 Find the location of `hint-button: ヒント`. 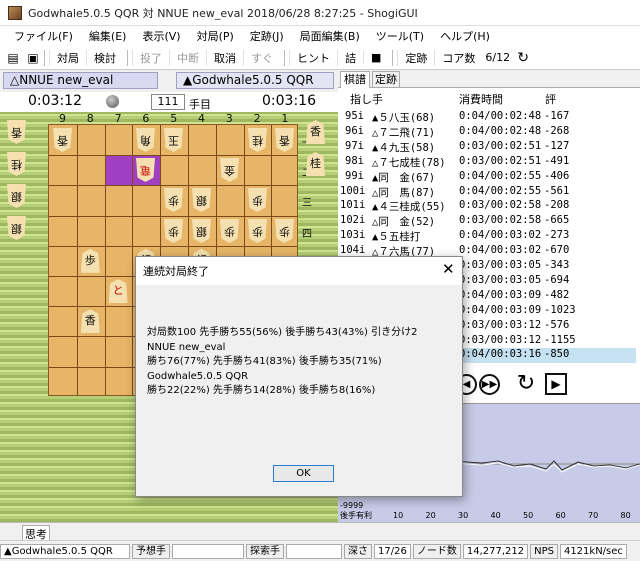

hint-button: ヒント is located at coordinates (313, 57).